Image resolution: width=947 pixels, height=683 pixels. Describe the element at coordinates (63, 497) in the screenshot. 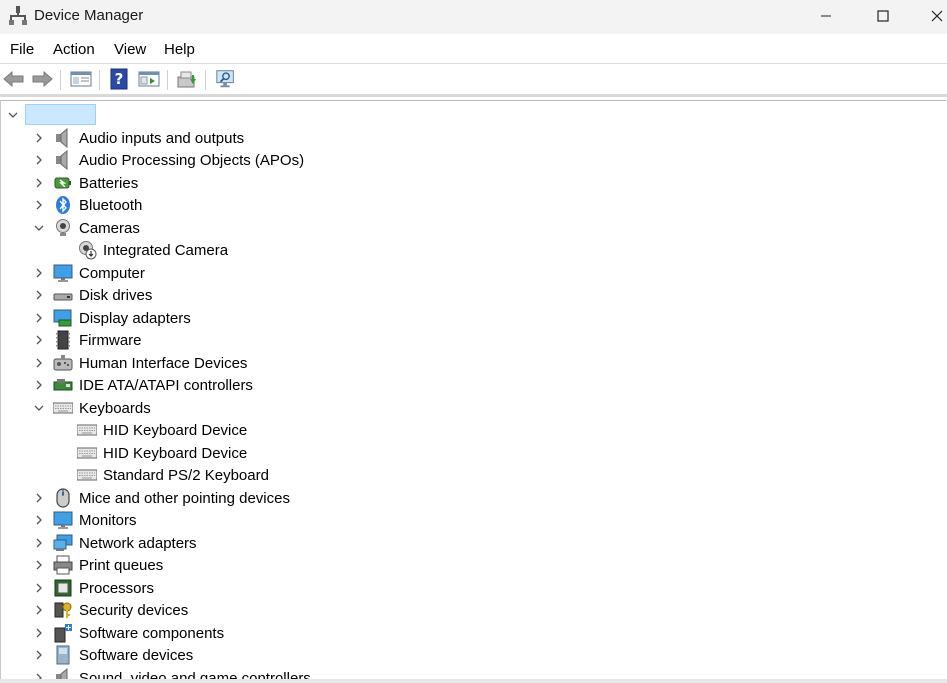

I see `mouse-icon` at that location.